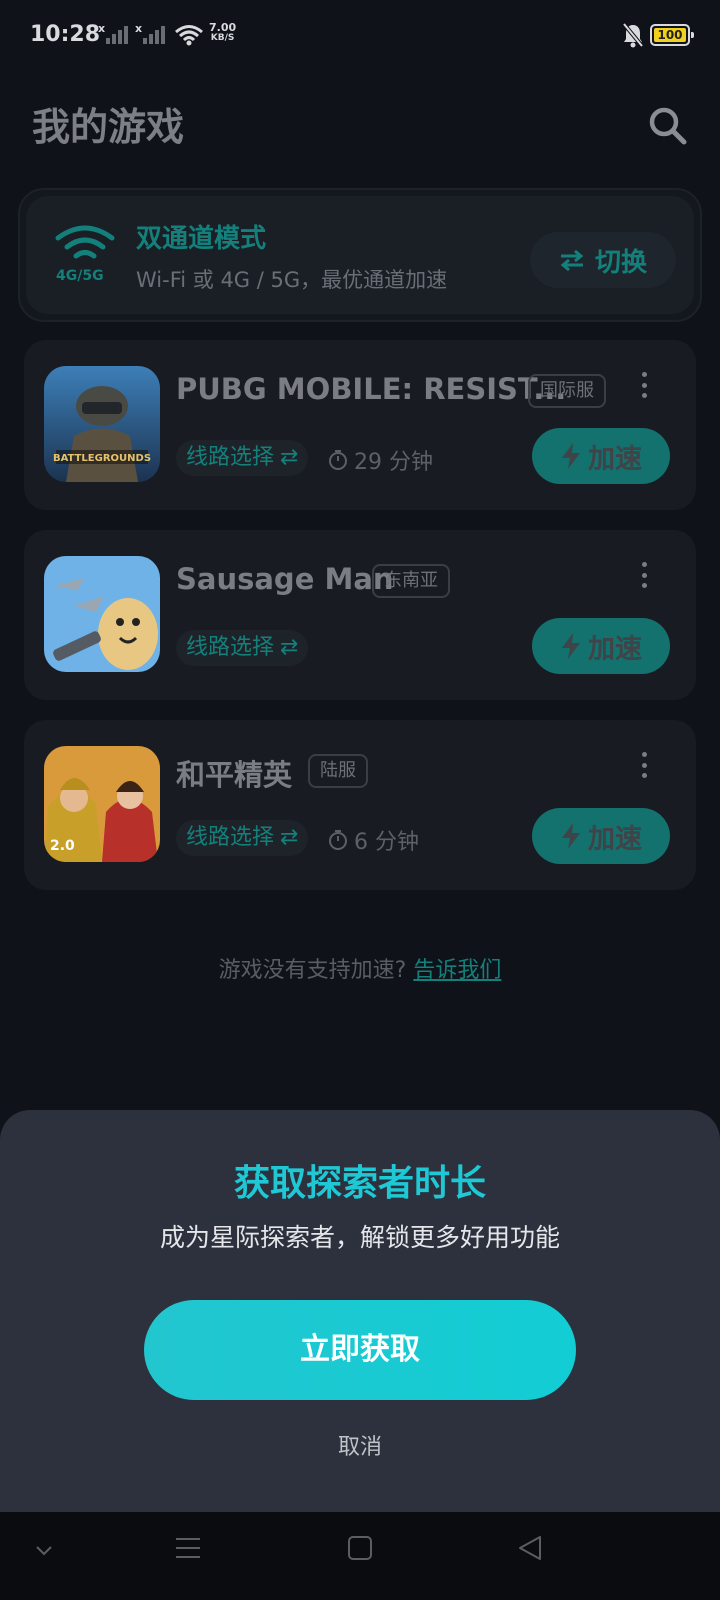  I want to click on region-badge: 东南亚, so click(411, 581).